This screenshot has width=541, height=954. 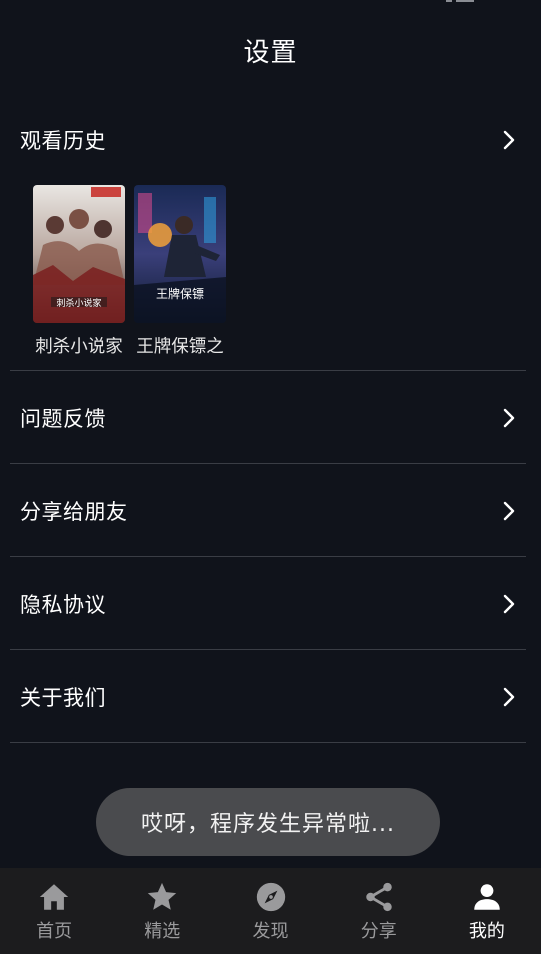 I want to click on home-icon, so click(x=54, y=897).